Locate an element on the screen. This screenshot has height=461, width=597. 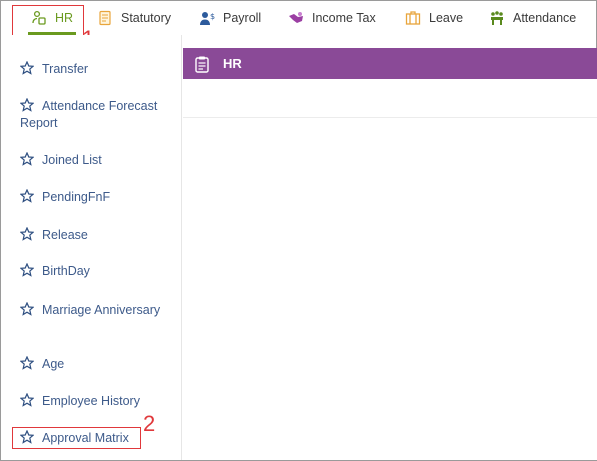
tab-leave: Leave is located at coordinates (434, 17).